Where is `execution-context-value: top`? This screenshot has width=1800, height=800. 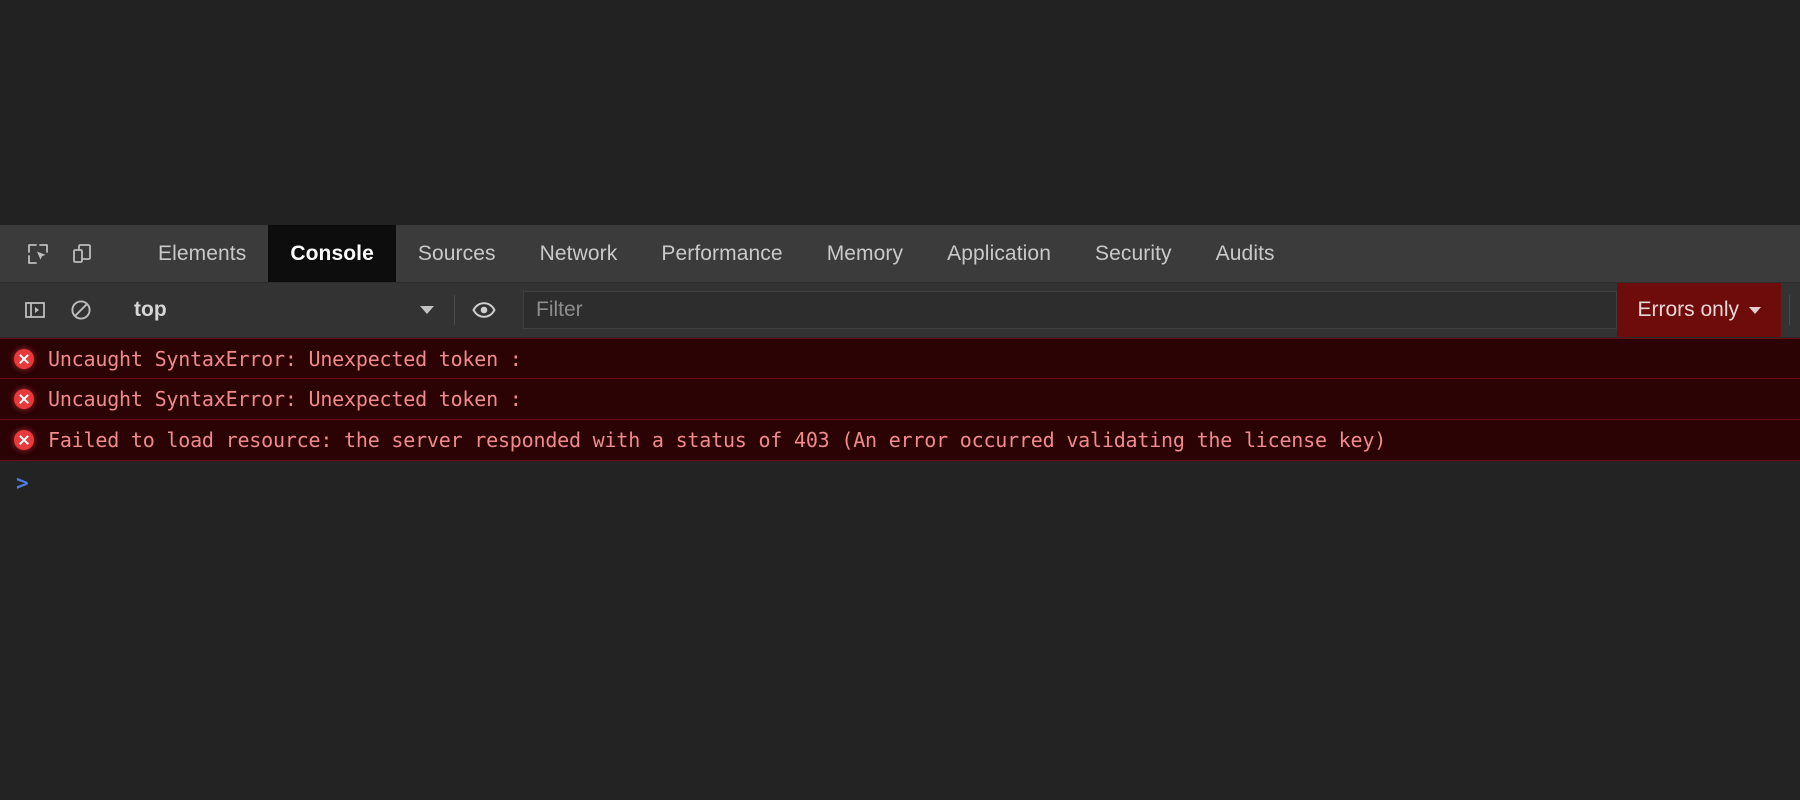 execution-context-value: top is located at coordinates (150, 309).